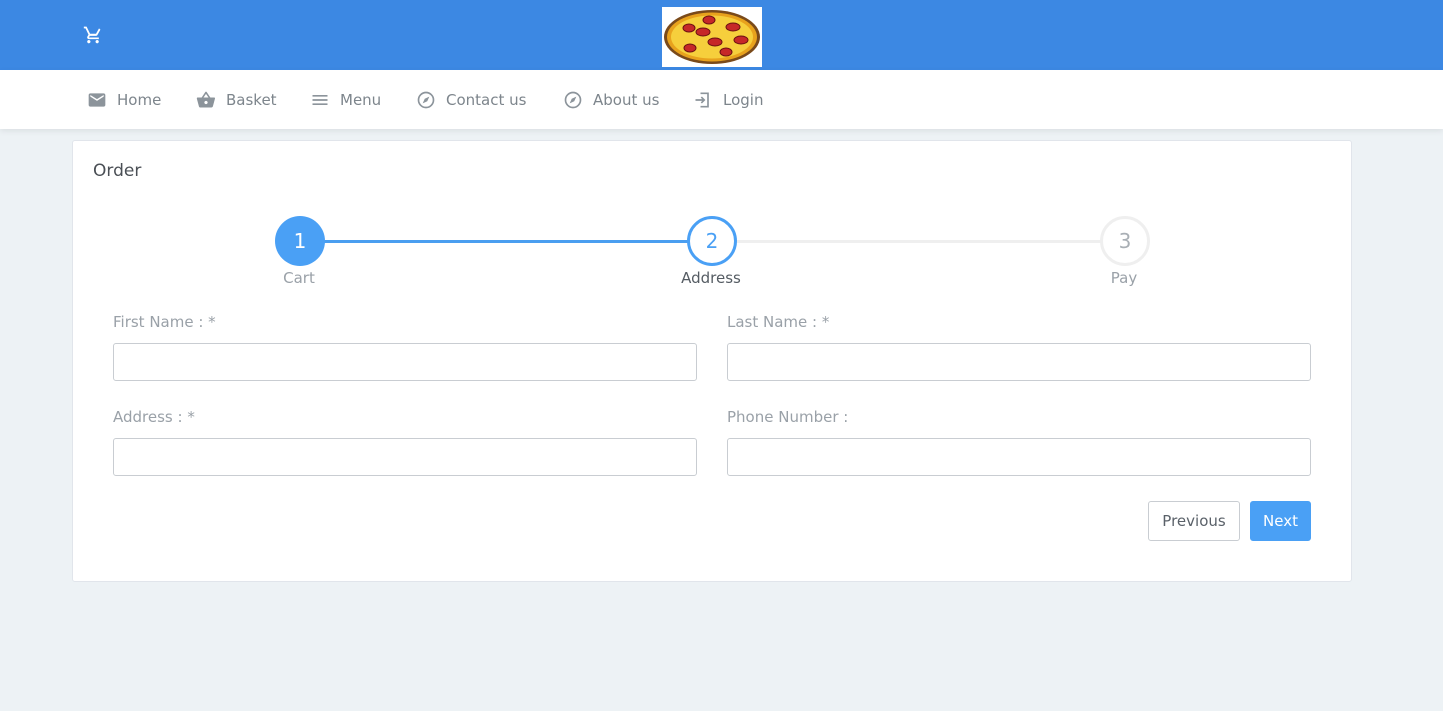 This screenshot has width=1443, height=711. Describe the element at coordinates (1125, 241) in the screenshot. I see `step-3-circle: 3` at that location.